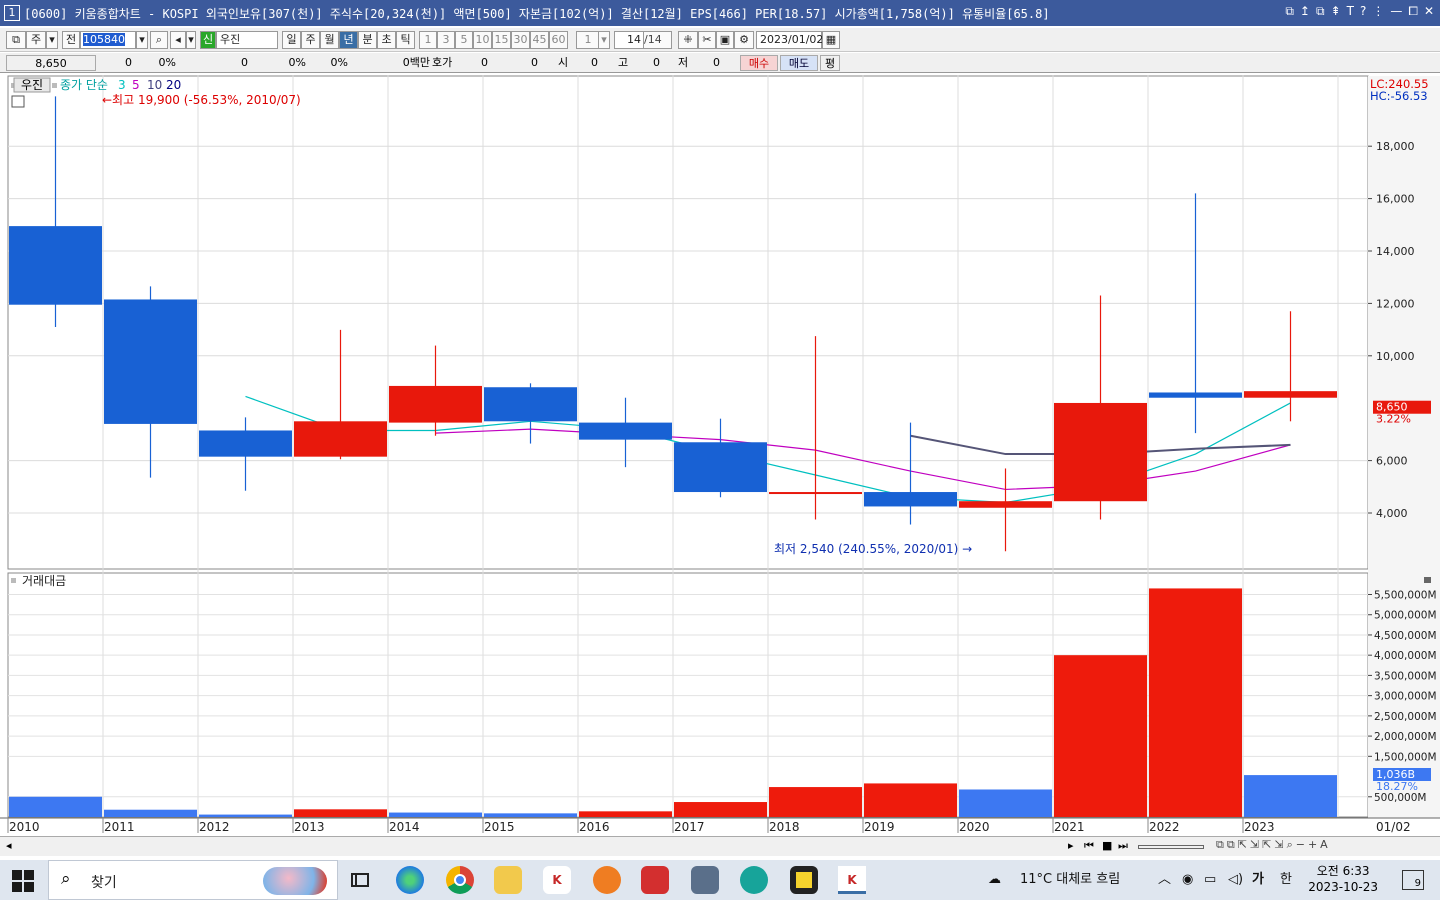  Describe the element at coordinates (360, 880) in the screenshot. I see `task-view-icon` at that location.